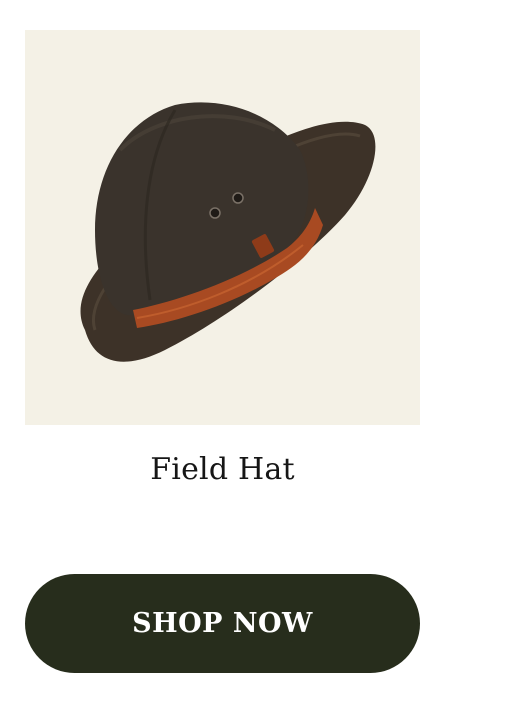 This screenshot has width=526, height=716. I want to click on product-name: Field Hat, so click(222, 470).